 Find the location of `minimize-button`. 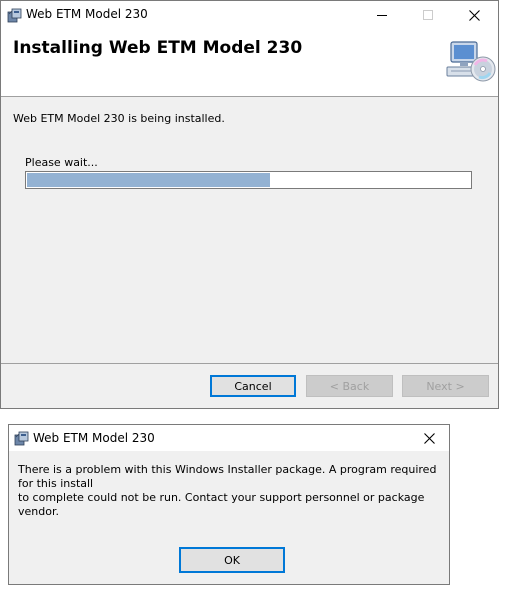

minimize-button is located at coordinates (382, 15).